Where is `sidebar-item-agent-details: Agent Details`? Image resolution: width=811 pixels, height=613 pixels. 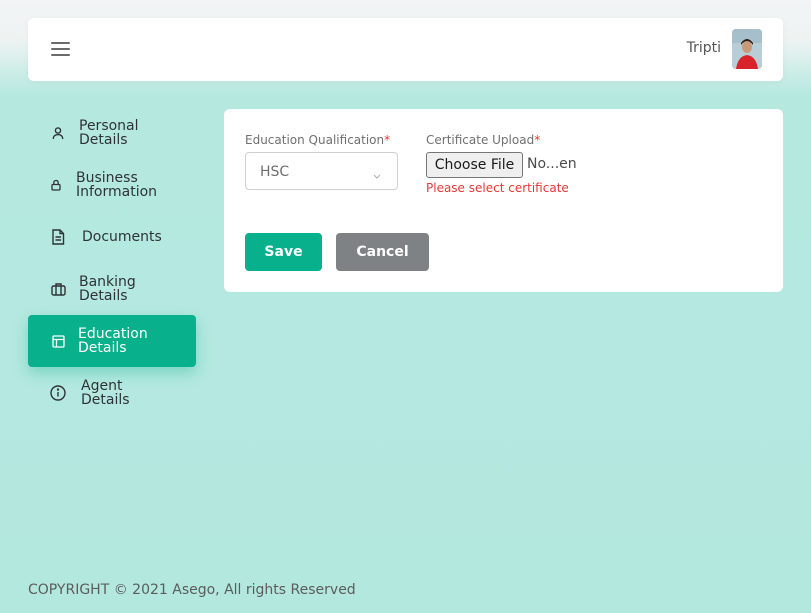 sidebar-item-agent-details: Agent Details is located at coordinates (112, 393).